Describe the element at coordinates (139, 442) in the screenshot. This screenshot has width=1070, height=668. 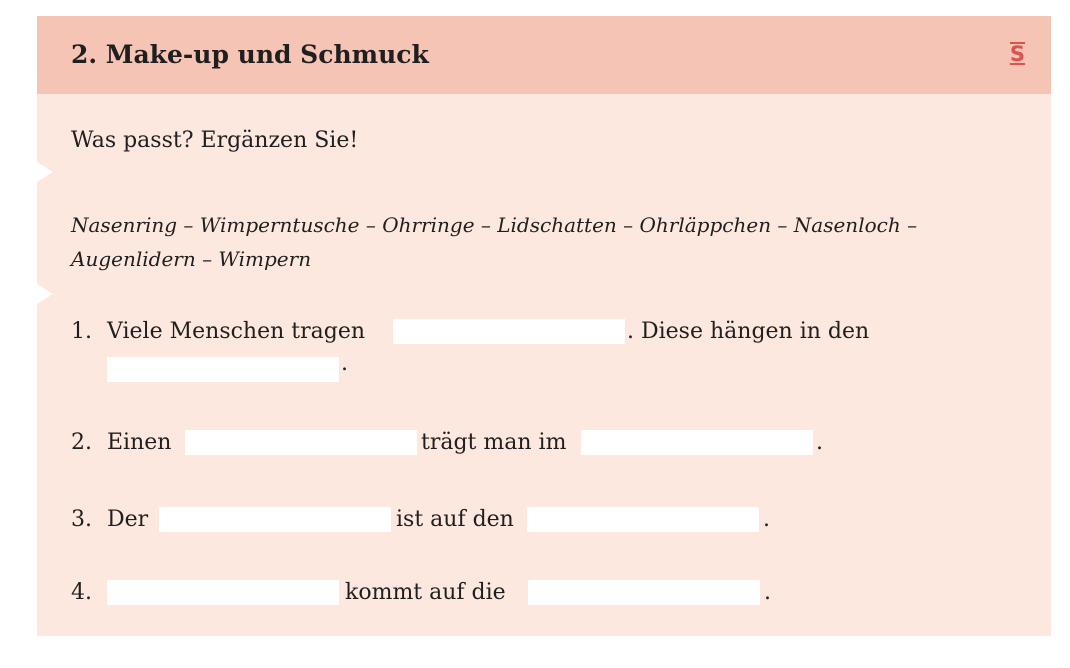
I see `sentence-text: Einen` at that location.